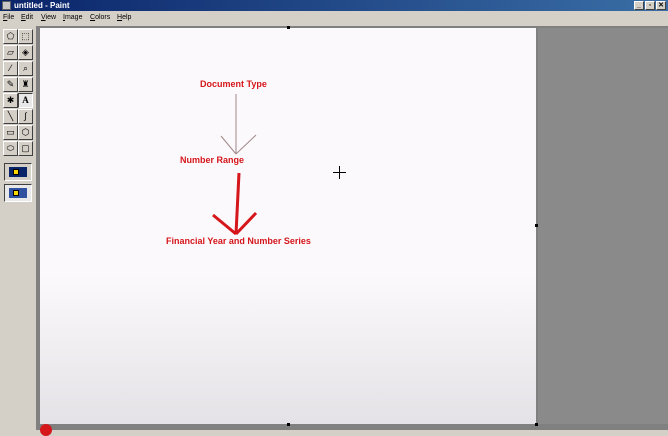 This screenshot has height=436, width=668. I want to click on rectangle-tool-icon: ▭, so click(10, 132).